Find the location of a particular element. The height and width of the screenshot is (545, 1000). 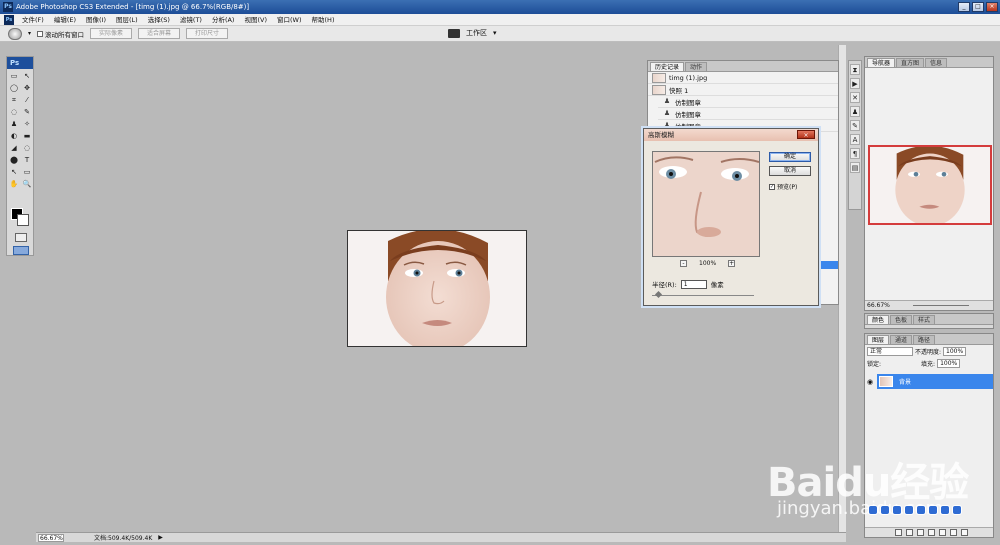

menu-file: 文件(F) is located at coordinates (33, 20).